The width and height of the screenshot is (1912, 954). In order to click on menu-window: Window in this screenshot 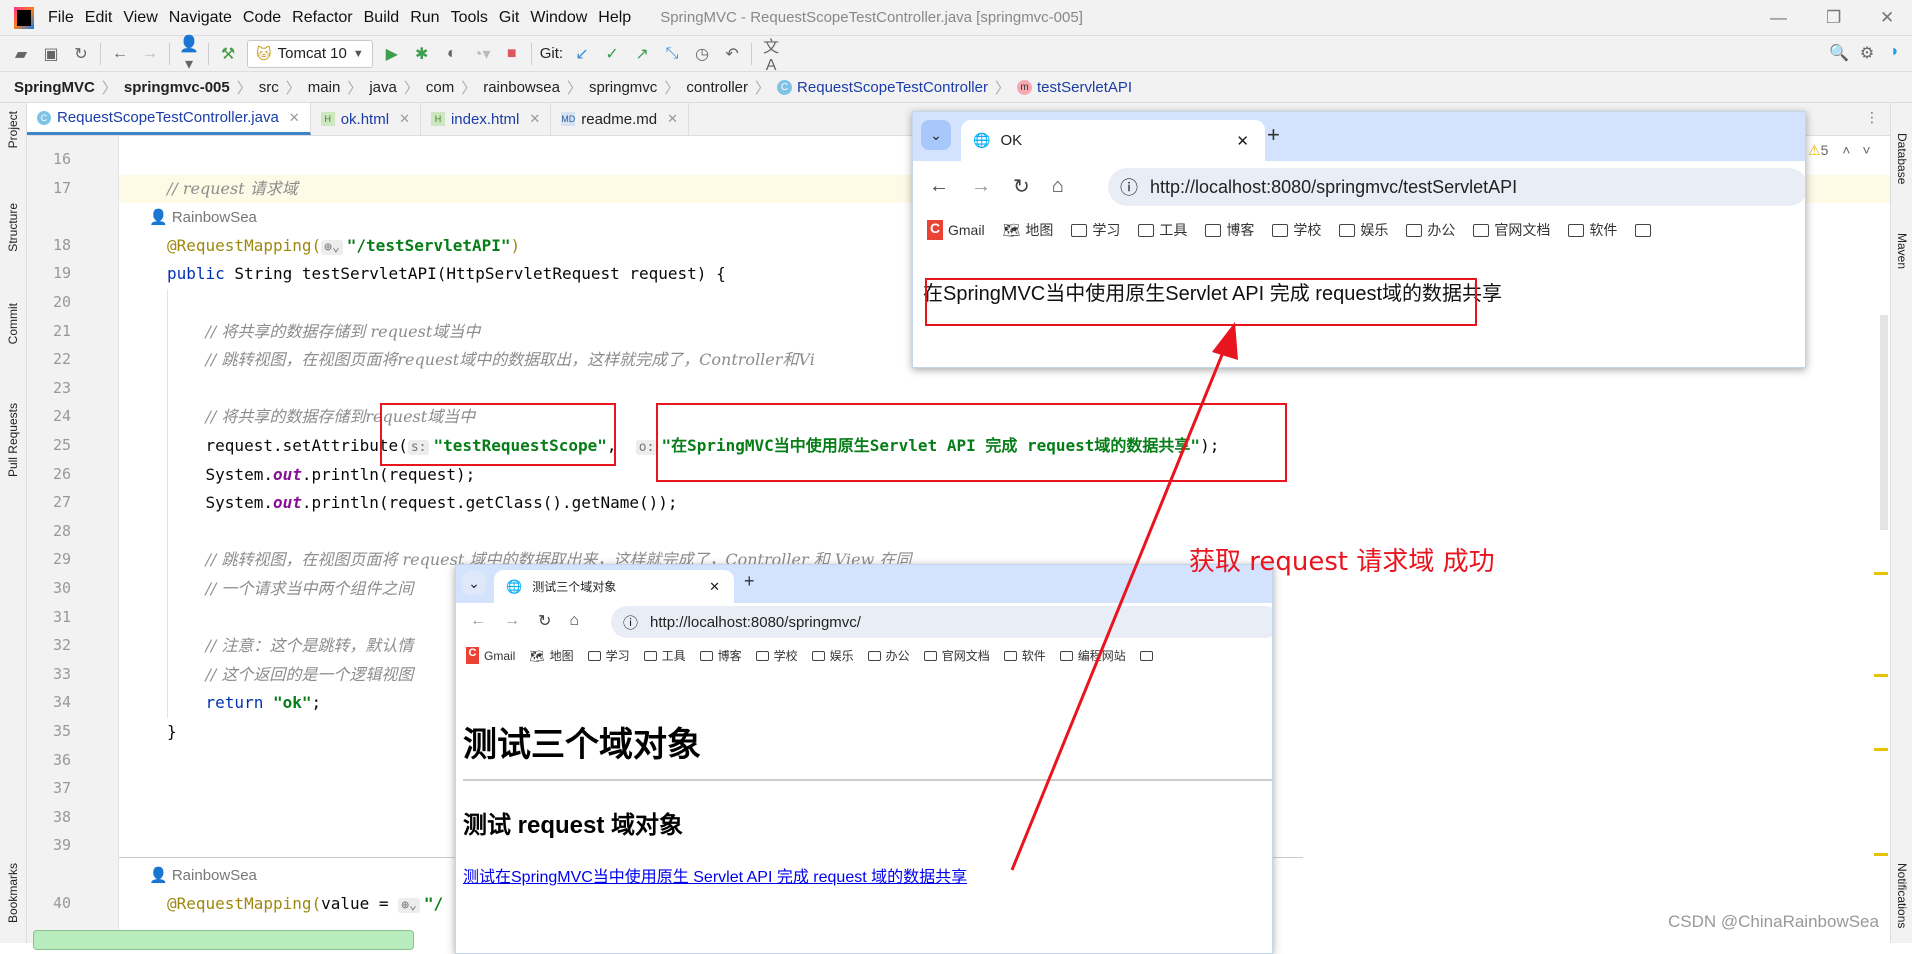, I will do `click(558, 18)`.